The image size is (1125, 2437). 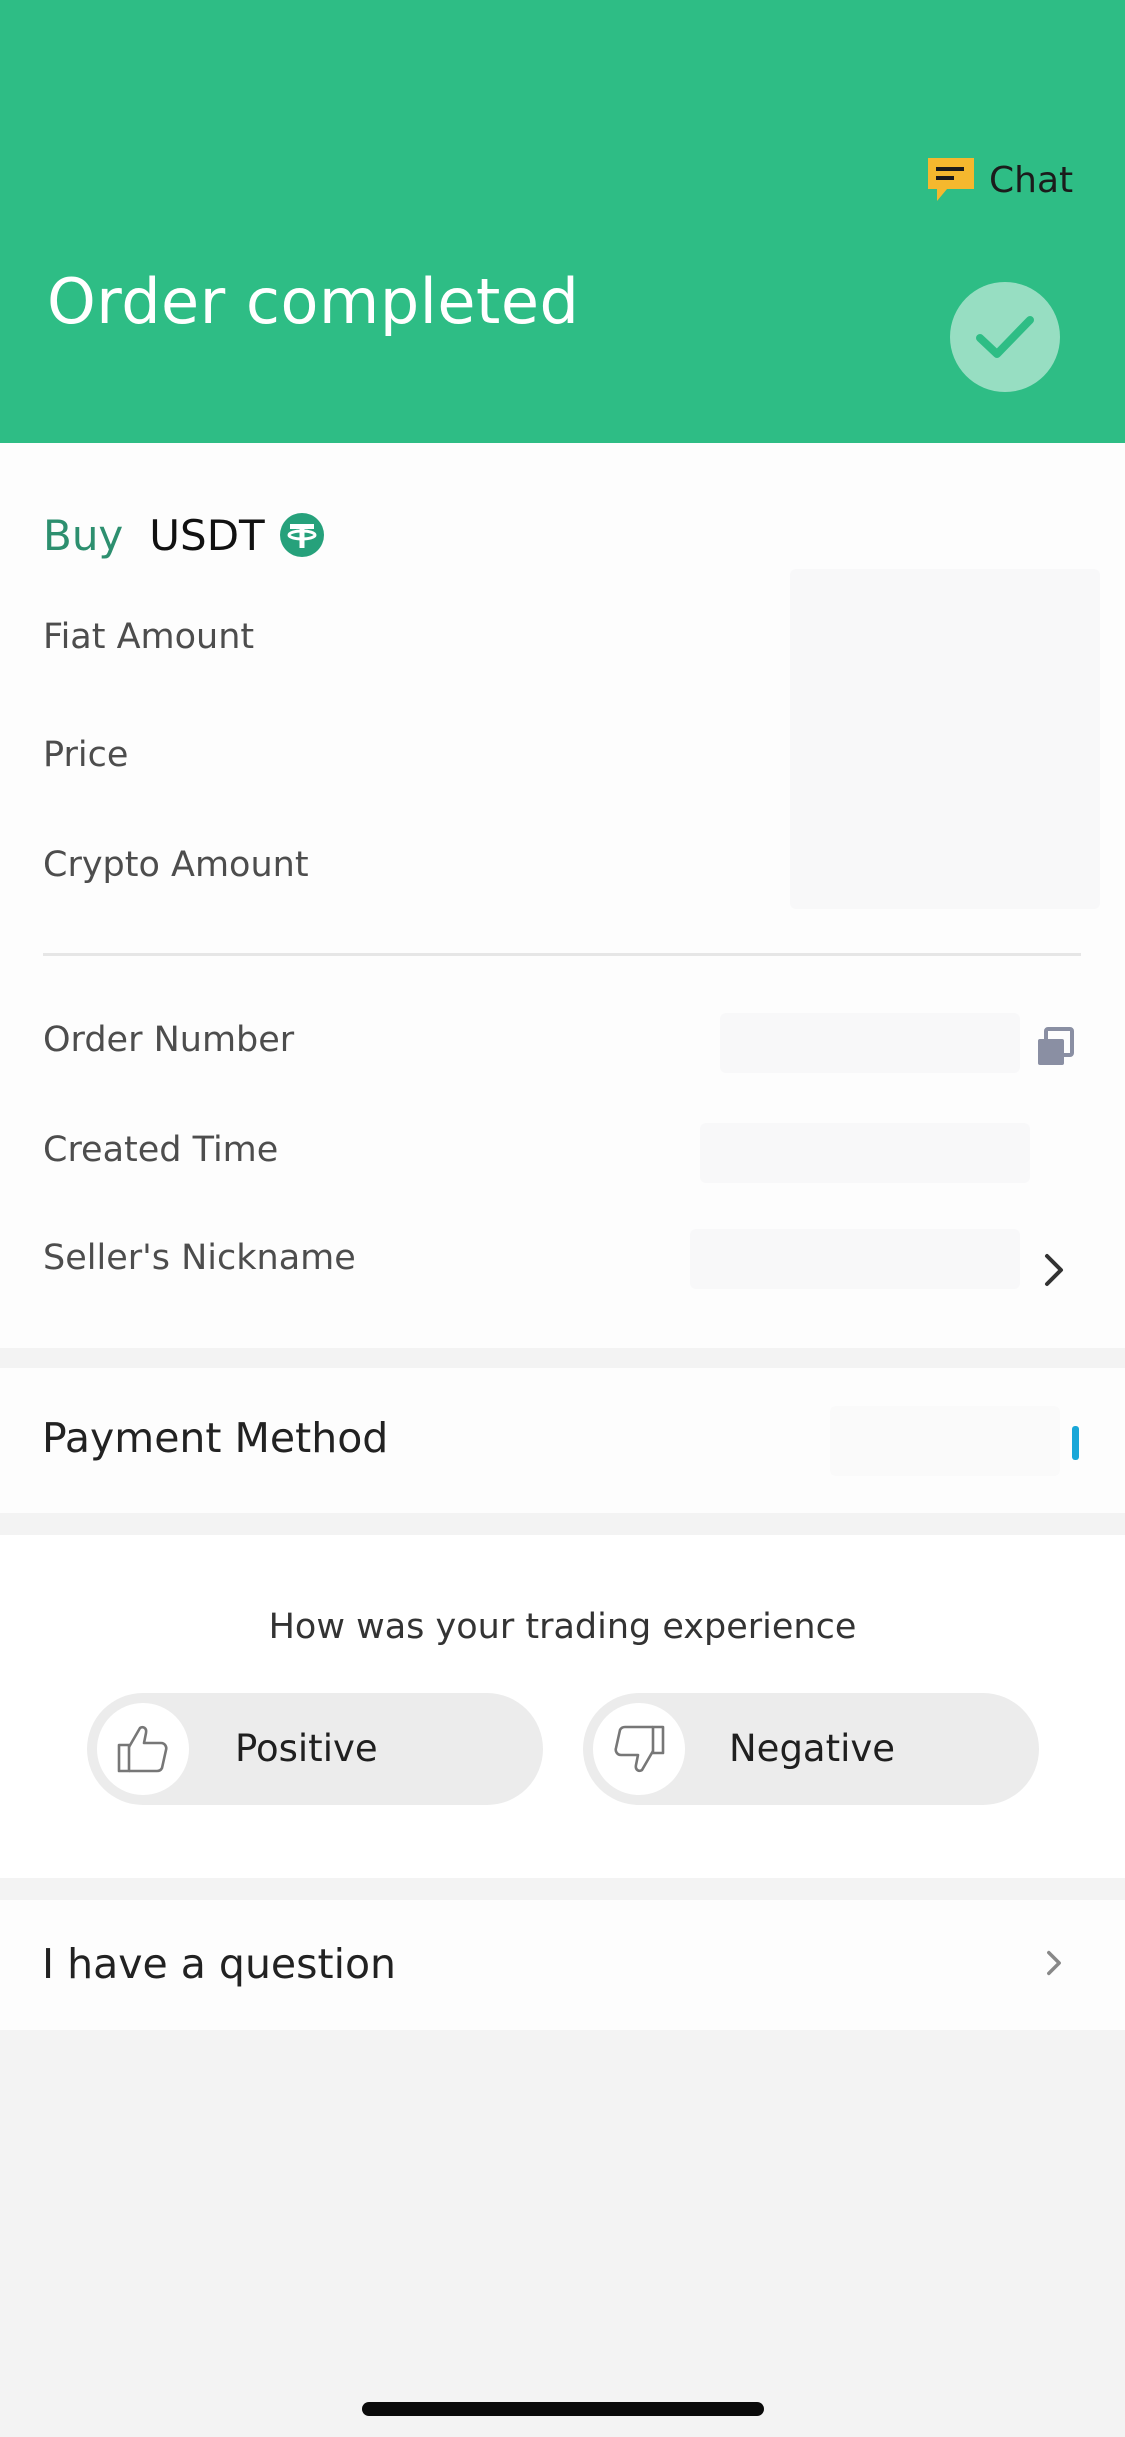 What do you see at coordinates (301, 535) in the screenshot?
I see `tether-icon` at bounding box center [301, 535].